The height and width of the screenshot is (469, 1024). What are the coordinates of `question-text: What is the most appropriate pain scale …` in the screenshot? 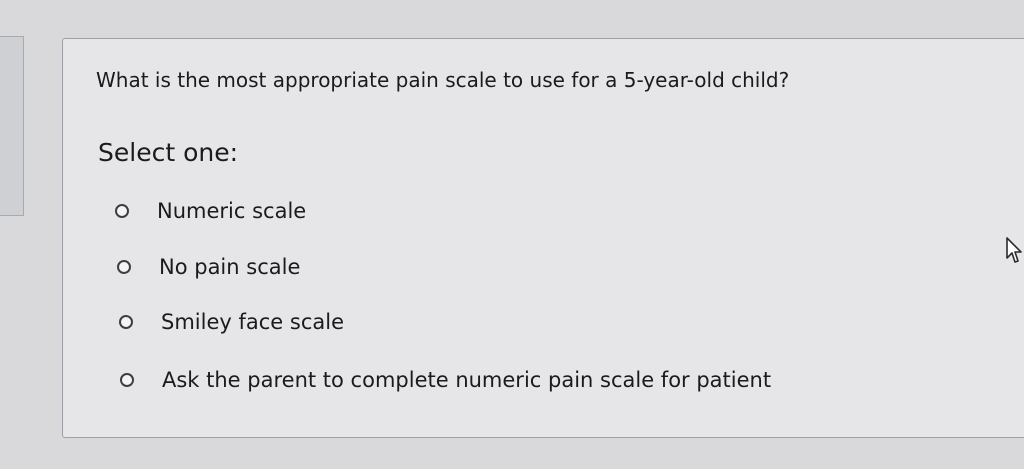 It's located at (443, 80).